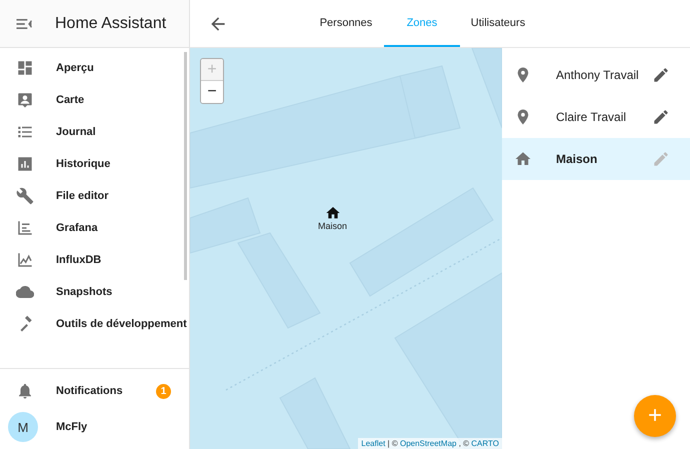  What do you see at coordinates (485, 443) in the screenshot?
I see `attribution-link: CARTO` at bounding box center [485, 443].